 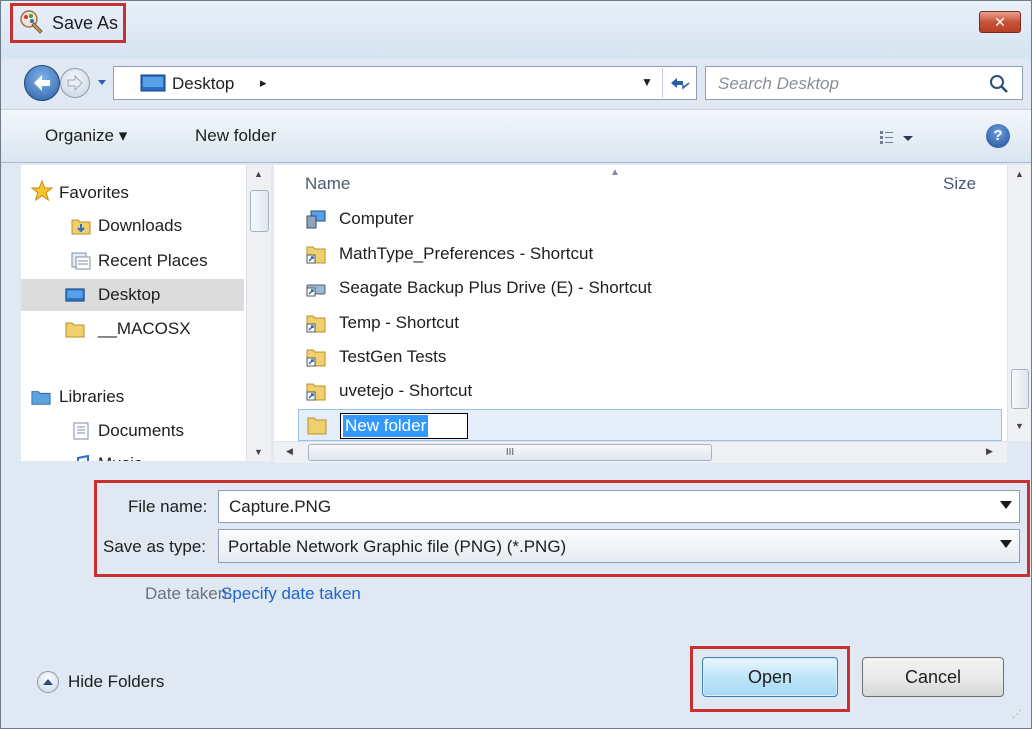 What do you see at coordinates (466, 253) in the screenshot?
I see `file-name: MathType_Preferences - Shortcut` at bounding box center [466, 253].